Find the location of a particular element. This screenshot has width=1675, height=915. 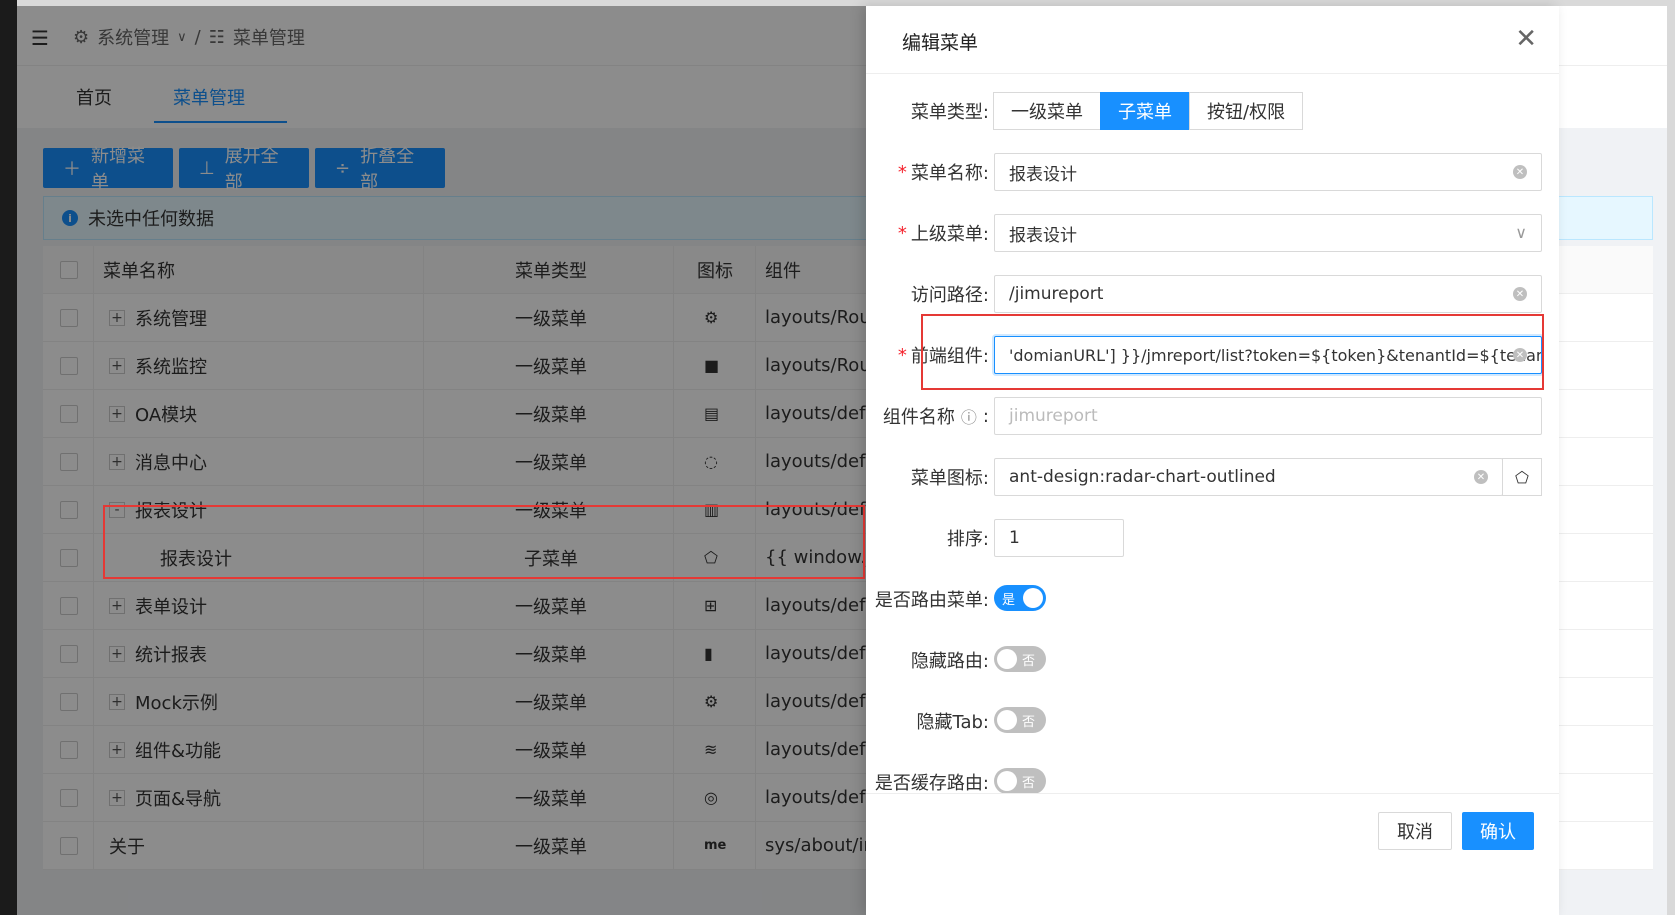

left-edge is located at coordinates (8, 457).